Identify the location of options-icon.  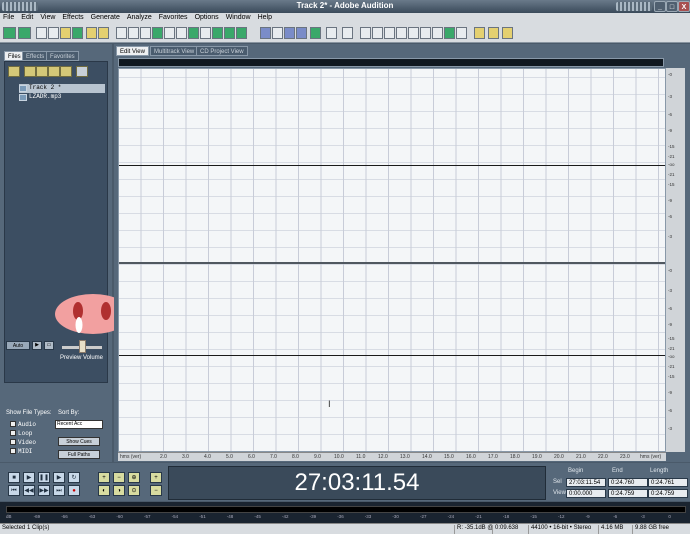
(82, 71).